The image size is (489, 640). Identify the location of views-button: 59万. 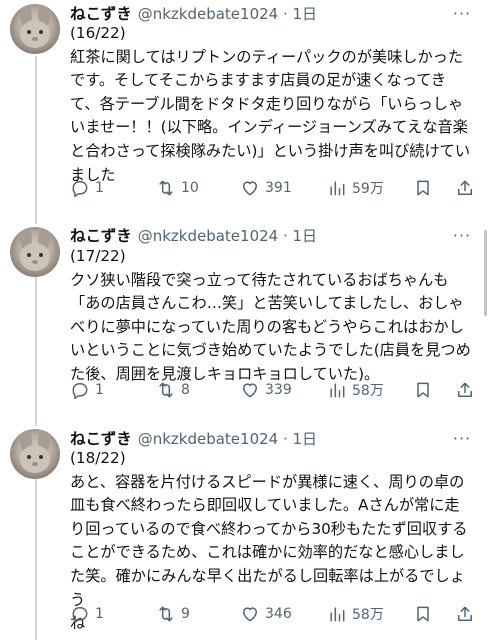
(355, 188).